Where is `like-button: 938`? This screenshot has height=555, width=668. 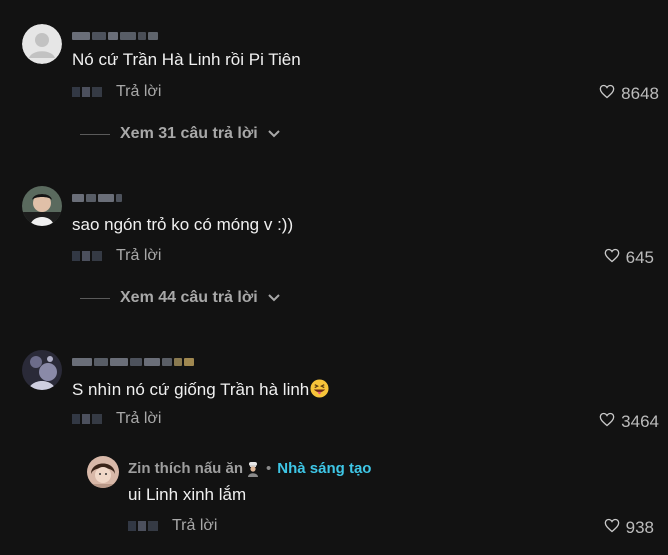
like-button: 938 is located at coordinates (629, 528).